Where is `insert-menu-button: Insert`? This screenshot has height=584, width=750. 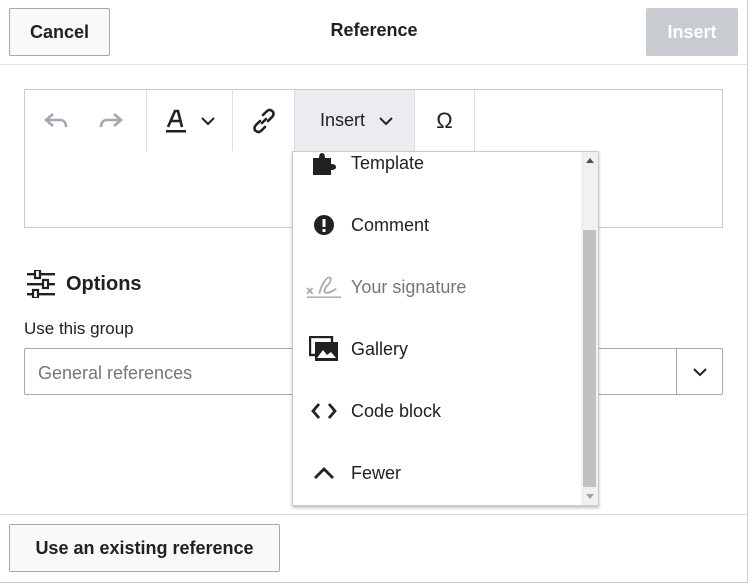
insert-menu-button: Insert is located at coordinates (354, 120).